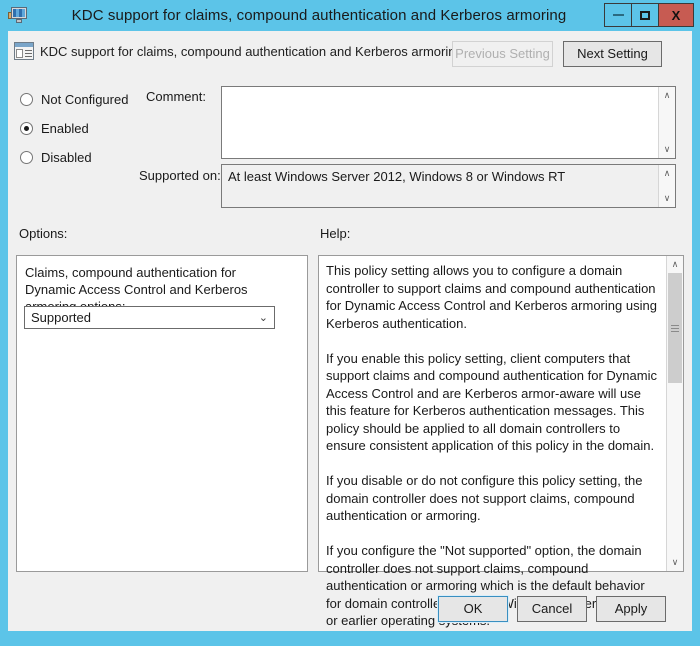  What do you see at coordinates (473, 609) in the screenshot?
I see `ok-button: OK` at bounding box center [473, 609].